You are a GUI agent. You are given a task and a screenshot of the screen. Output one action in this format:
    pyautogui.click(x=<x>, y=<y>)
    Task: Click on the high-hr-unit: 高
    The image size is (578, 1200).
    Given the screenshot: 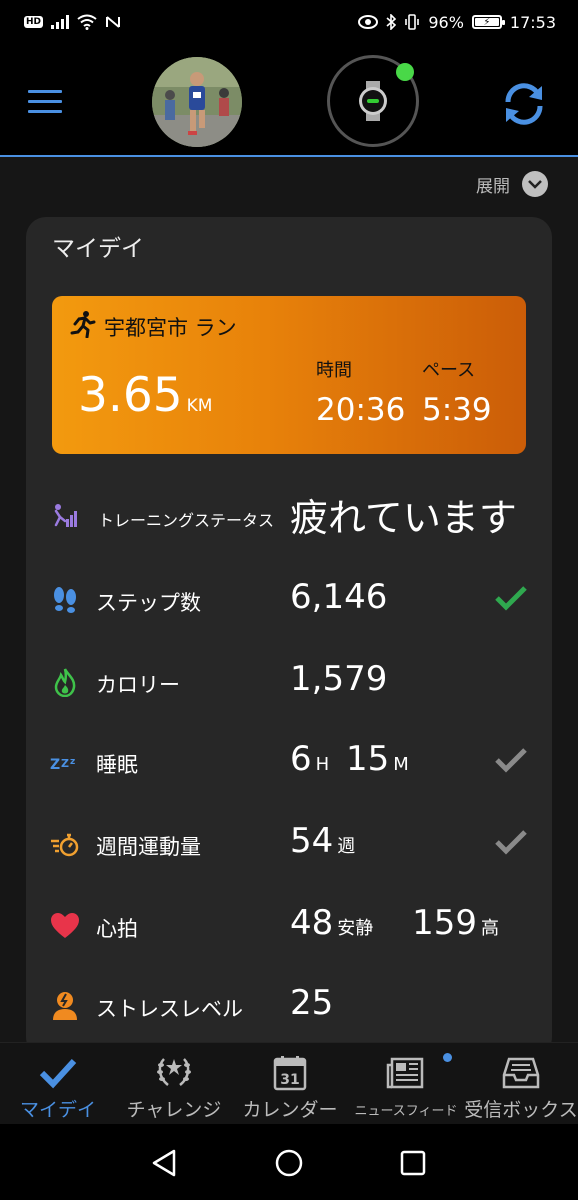 What is the action you would take?
    pyautogui.click(x=489, y=928)
    